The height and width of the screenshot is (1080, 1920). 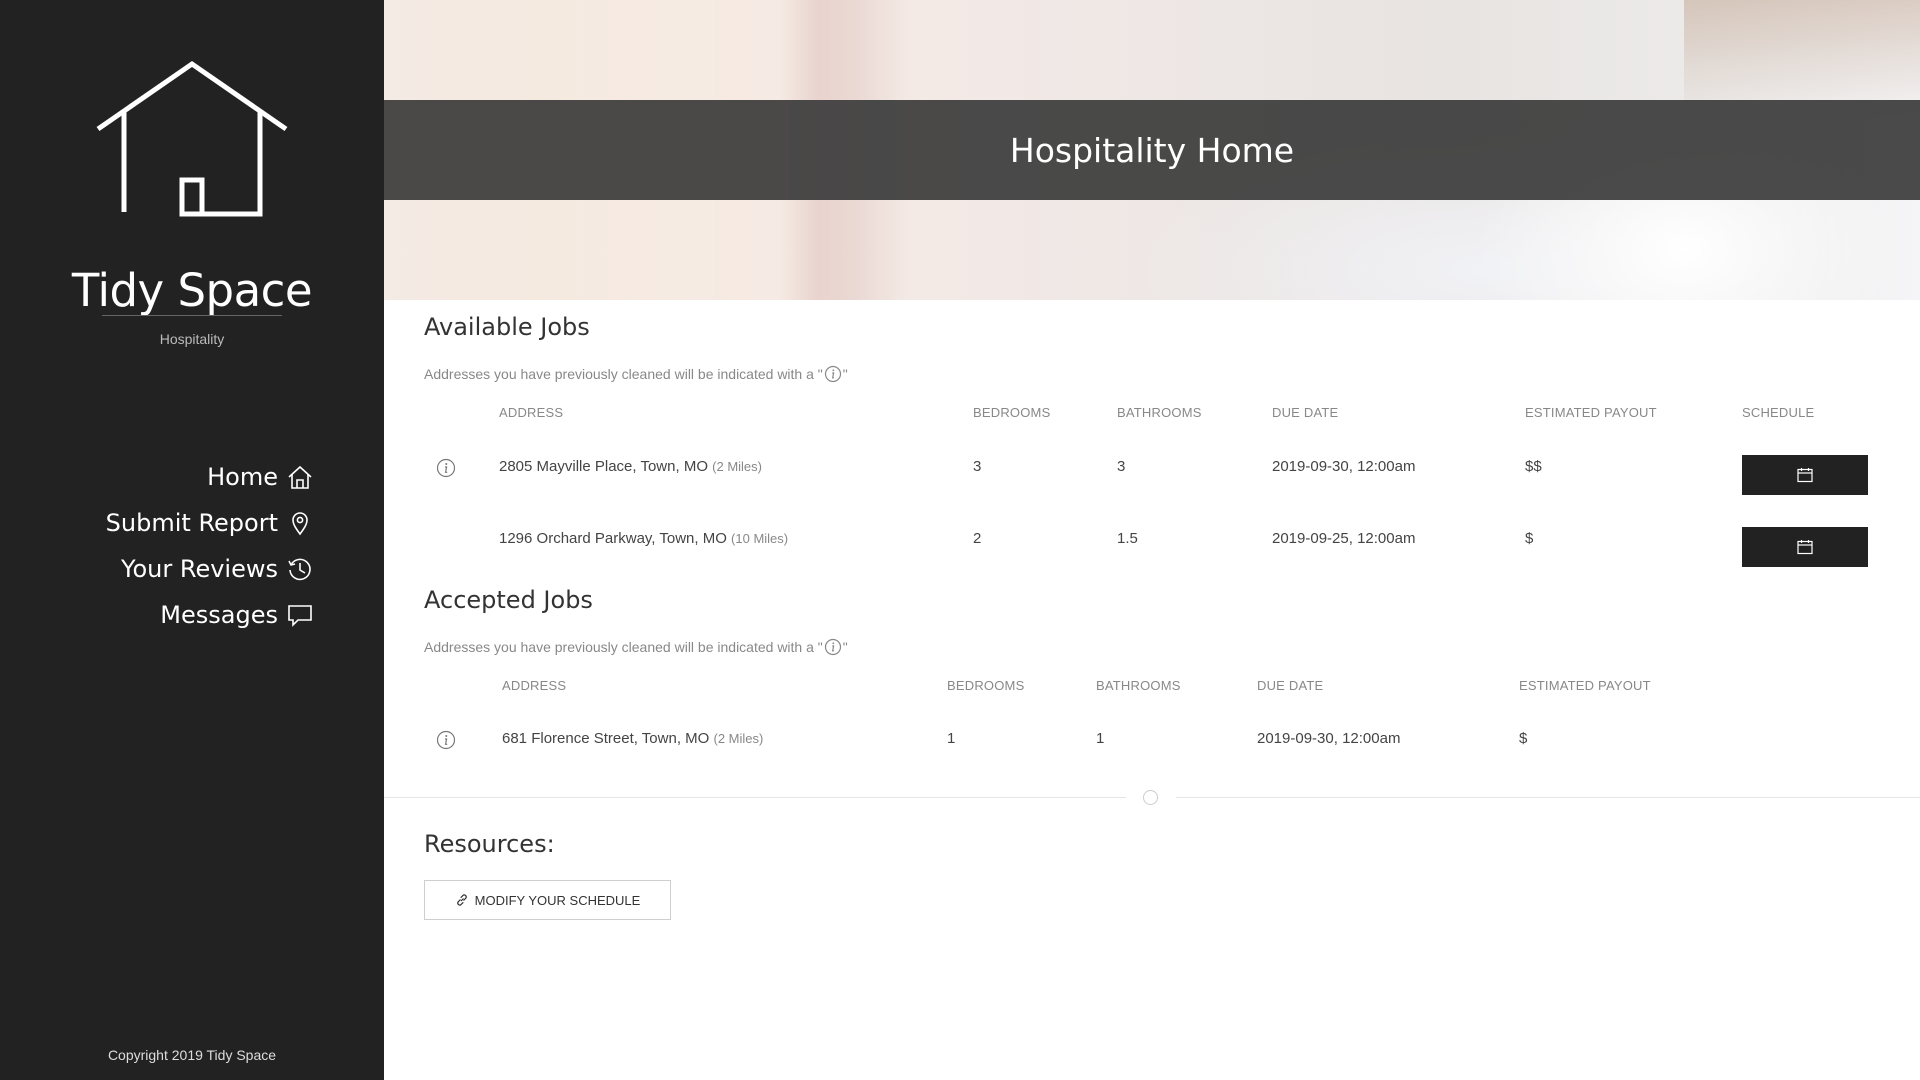 I want to click on bedrooms-cell: 1, so click(x=951, y=738).